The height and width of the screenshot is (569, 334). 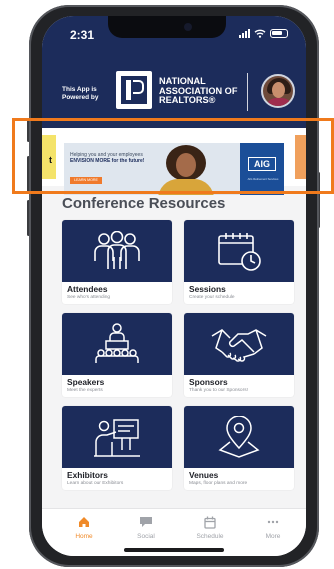 What do you see at coordinates (273, 527) in the screenshot?
I see `tab-more: More` at bounding box center [273, 527].